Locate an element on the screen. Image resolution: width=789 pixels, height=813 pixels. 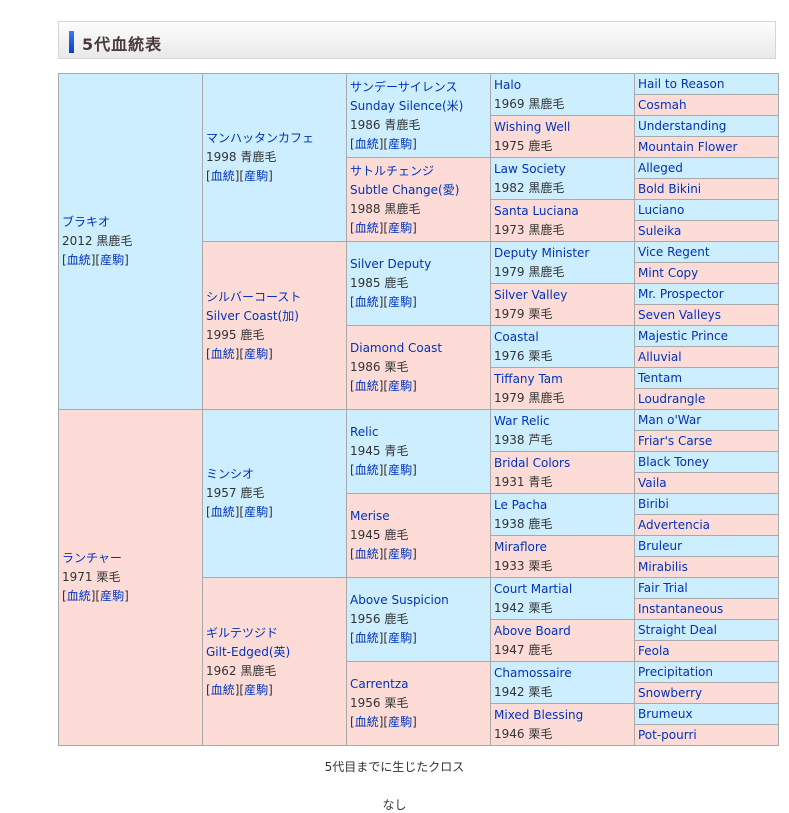
horse-name-link: Silver Valley is located at coordinates (530, 295).